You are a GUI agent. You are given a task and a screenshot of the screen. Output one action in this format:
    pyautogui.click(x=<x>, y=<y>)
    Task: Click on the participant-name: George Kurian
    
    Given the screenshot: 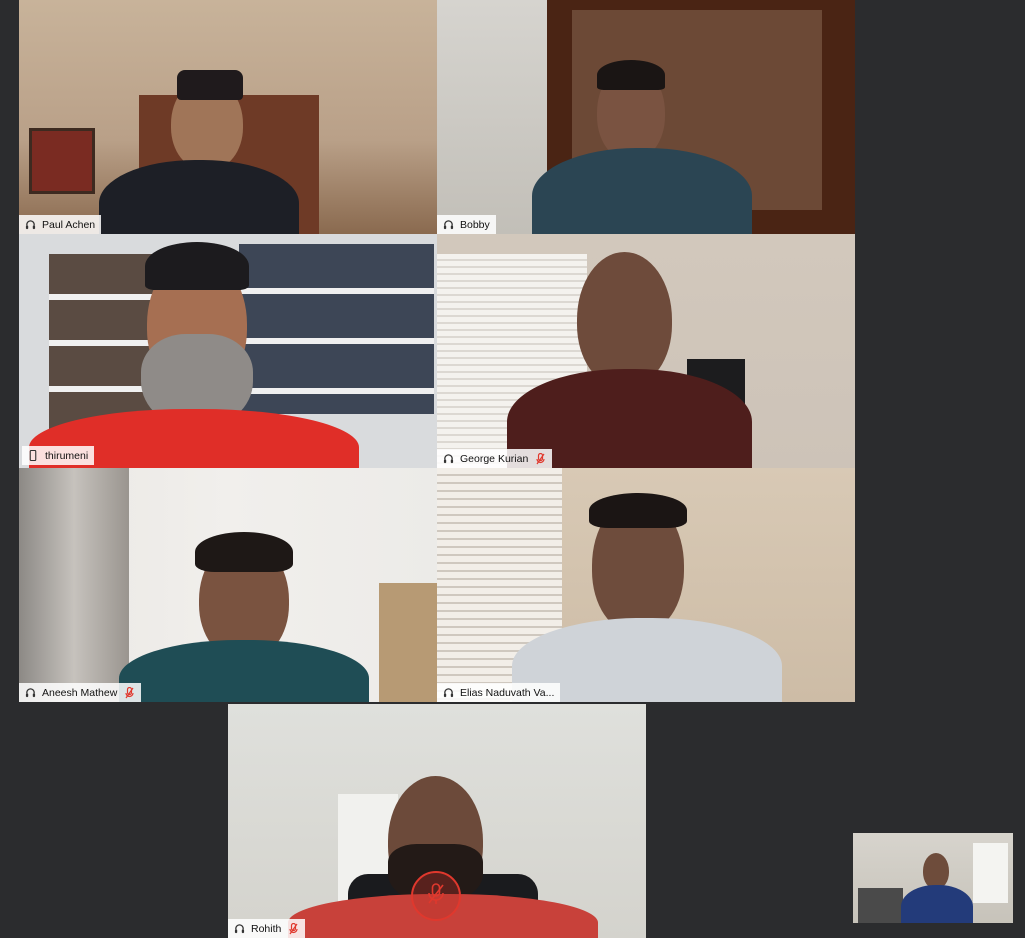 What is the action you would take?
    pyautogui.click(x=494, y=458)
    